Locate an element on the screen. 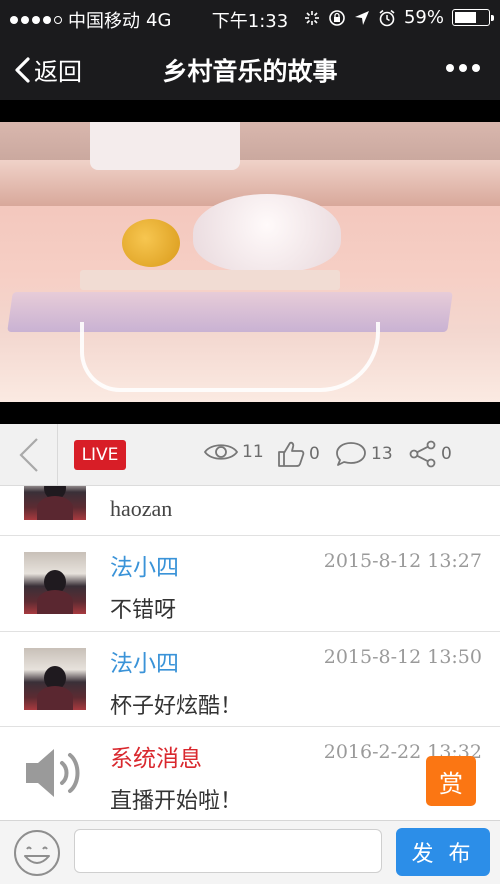 This screenshot has height=884, width=500. collapse-button is located at coordinates (29, 455).